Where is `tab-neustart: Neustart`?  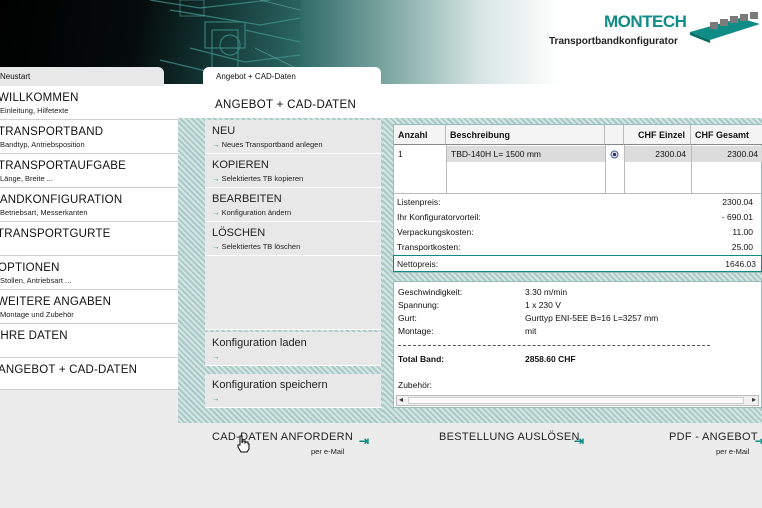 tab-neustart: Neustart is located at coordinates (82, 76).